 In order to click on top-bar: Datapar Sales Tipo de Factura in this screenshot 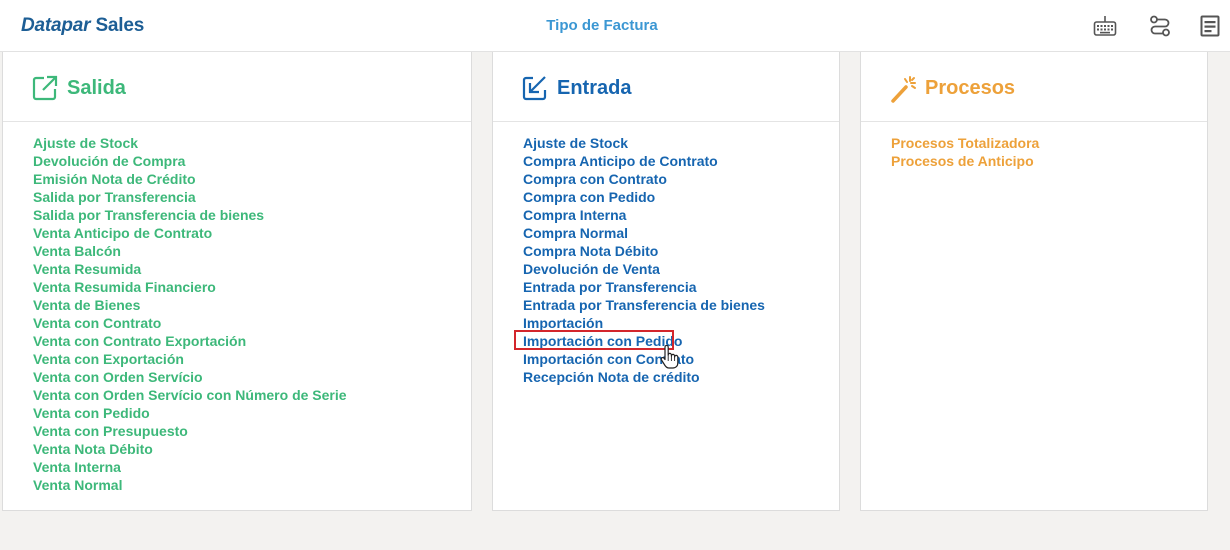, I will do `click(615, 26)`.